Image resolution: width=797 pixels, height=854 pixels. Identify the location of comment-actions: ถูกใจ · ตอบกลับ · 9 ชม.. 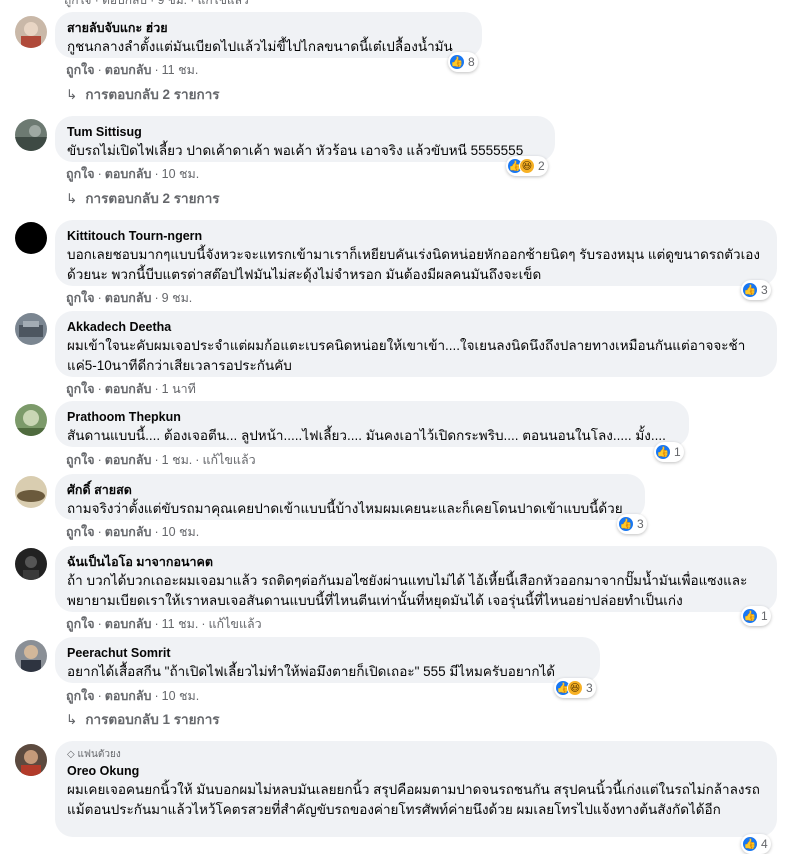
(129, 298).